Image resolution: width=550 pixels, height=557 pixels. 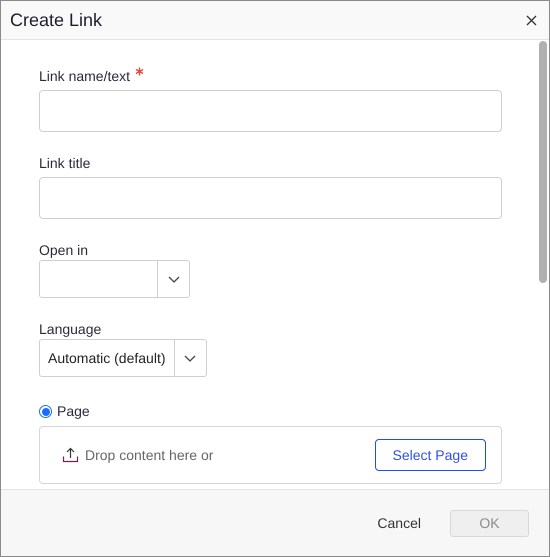 What do you see at coordinates (114, 279) in the screenshot?
I see `dropdown-field` at bounding box center [114, 279].